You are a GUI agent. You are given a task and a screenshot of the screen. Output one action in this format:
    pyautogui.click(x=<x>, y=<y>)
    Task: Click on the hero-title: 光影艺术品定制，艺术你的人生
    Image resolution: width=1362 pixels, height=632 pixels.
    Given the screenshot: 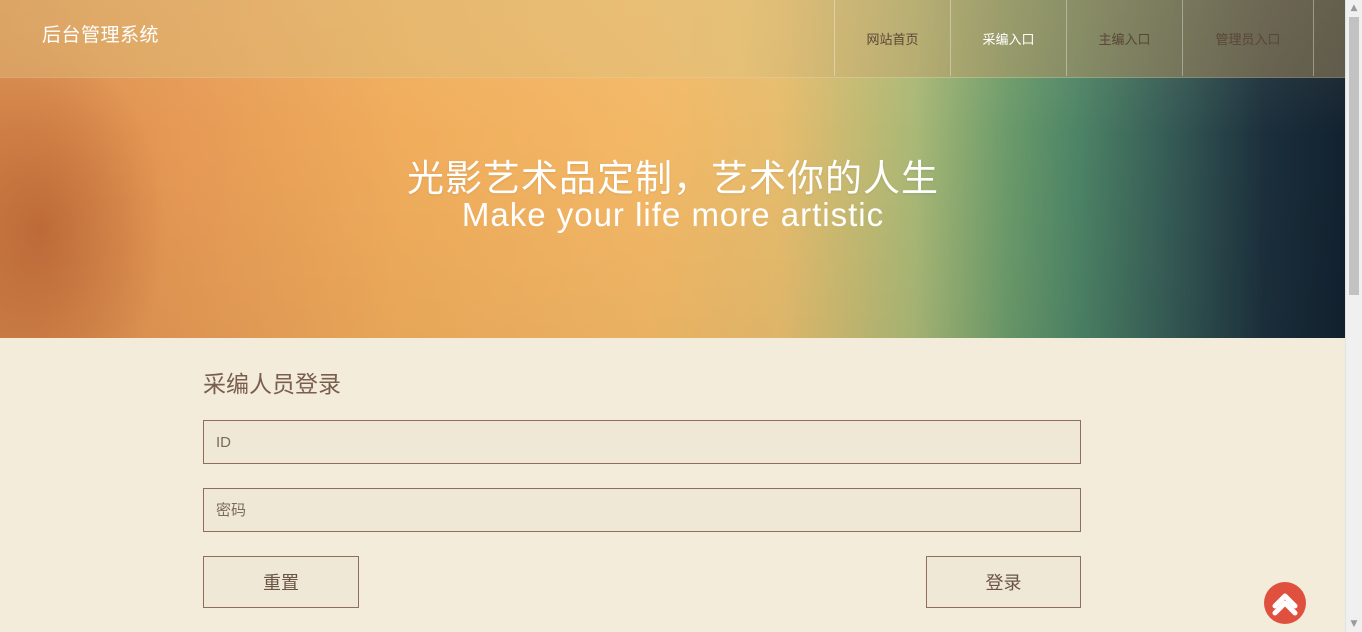 What is the action you would take?
    pyautogui.click(x=673, y=178)
    